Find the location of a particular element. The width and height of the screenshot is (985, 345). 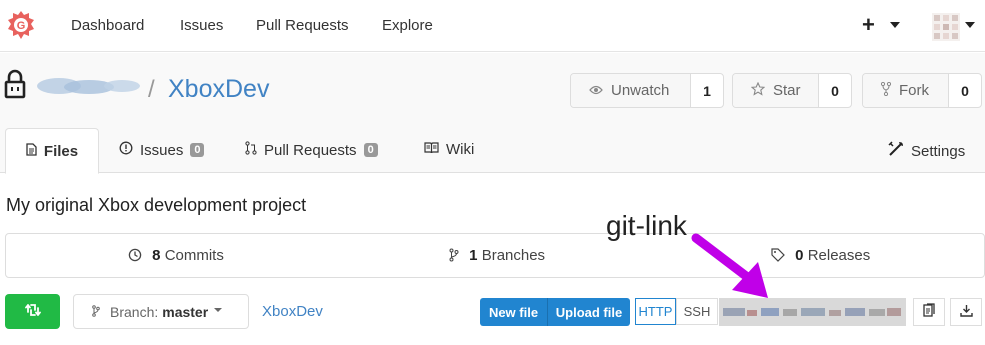

download-icon is located at coordinates (966, 312).